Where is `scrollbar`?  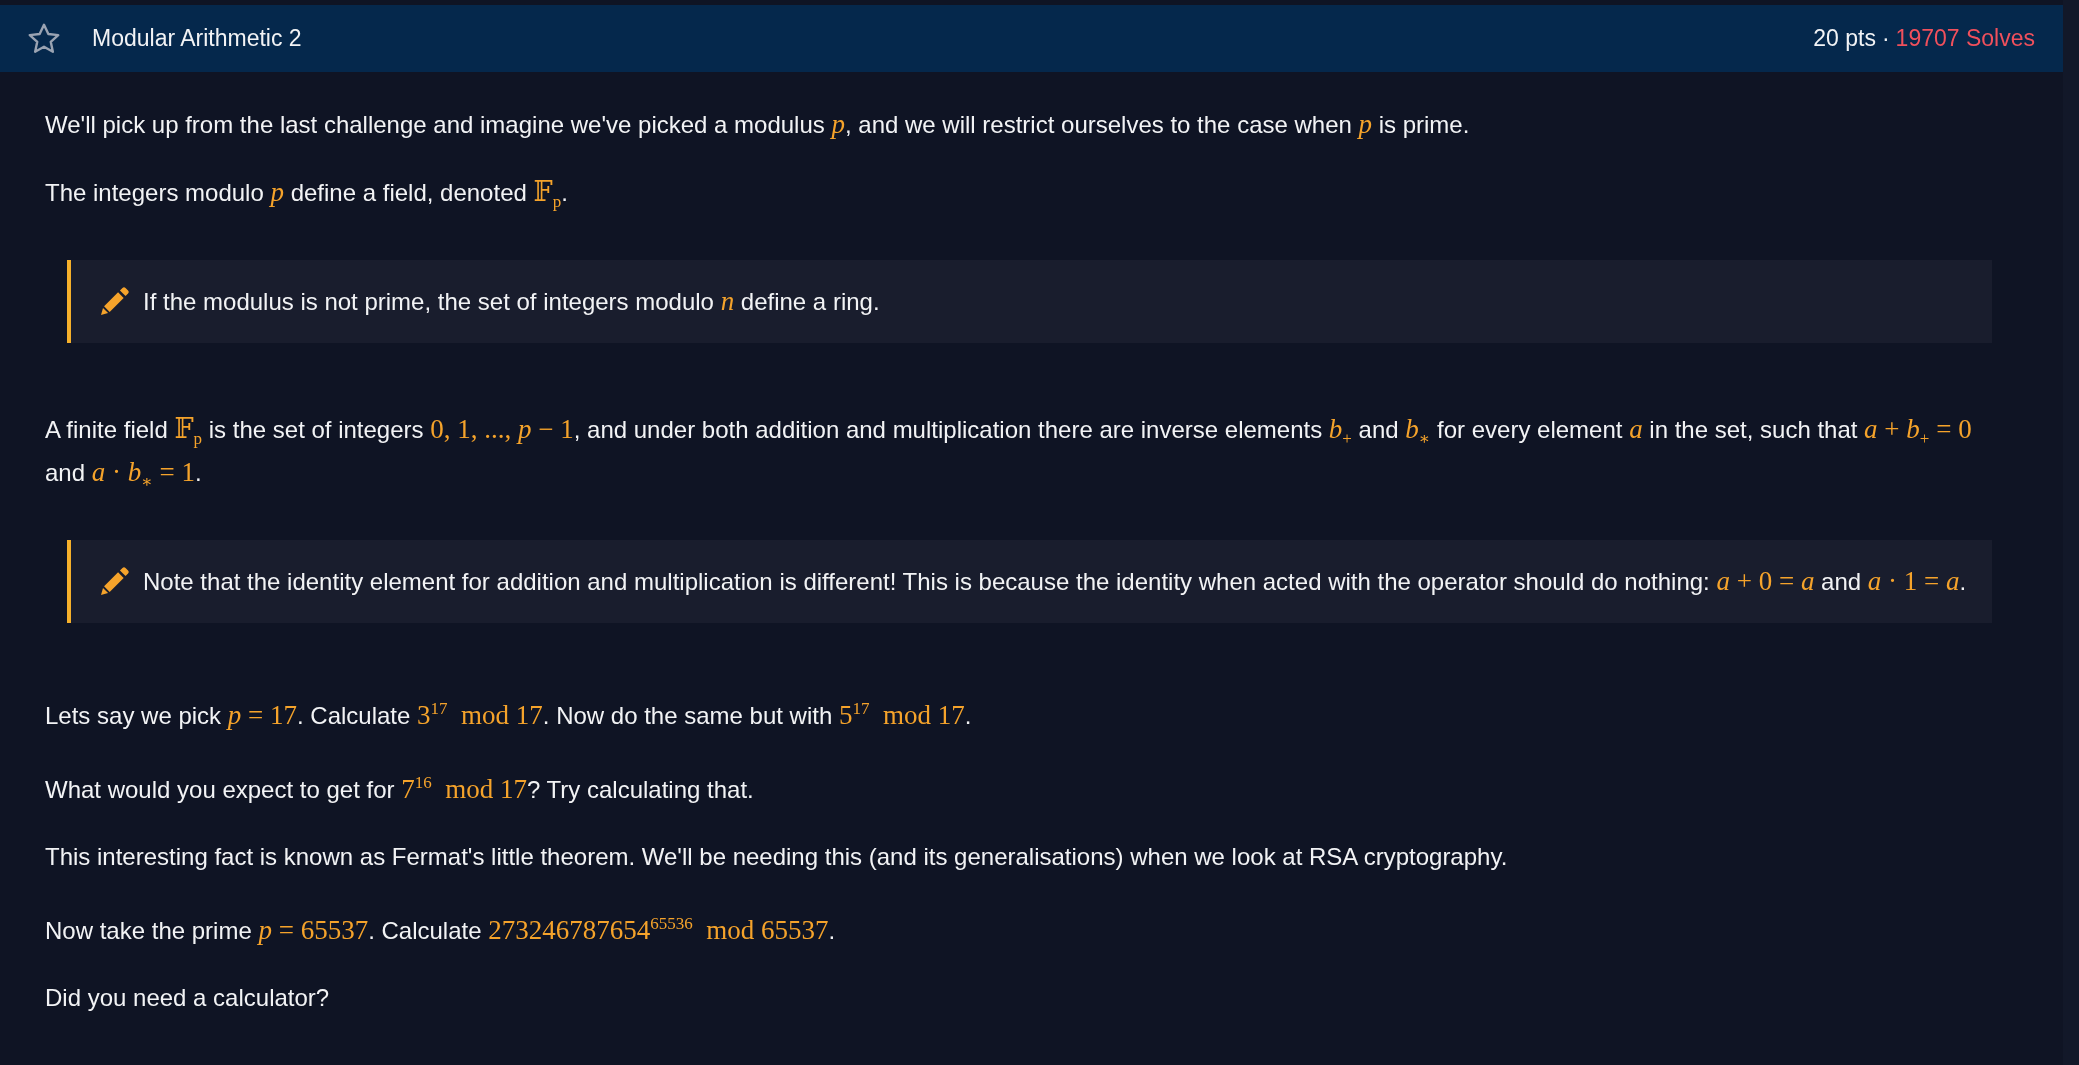 scrollbar is located at coordinates (2071, 532).